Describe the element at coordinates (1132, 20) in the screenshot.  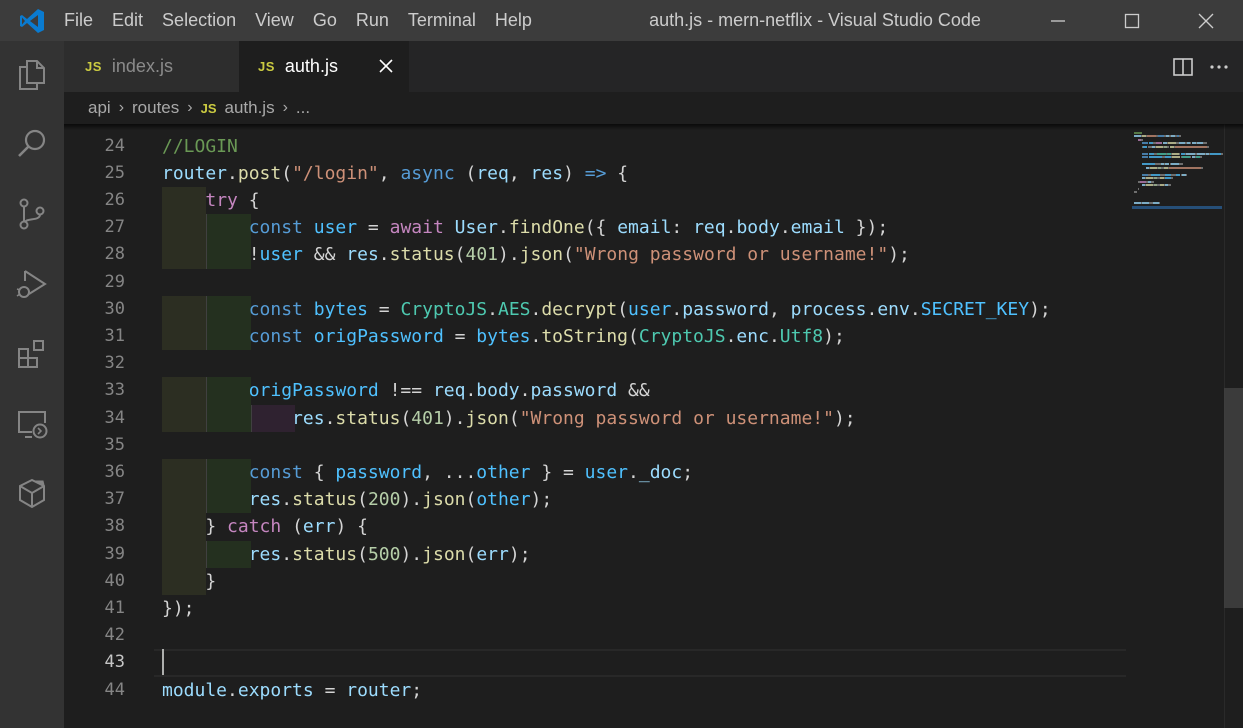
I see `maximize-button` at that location.